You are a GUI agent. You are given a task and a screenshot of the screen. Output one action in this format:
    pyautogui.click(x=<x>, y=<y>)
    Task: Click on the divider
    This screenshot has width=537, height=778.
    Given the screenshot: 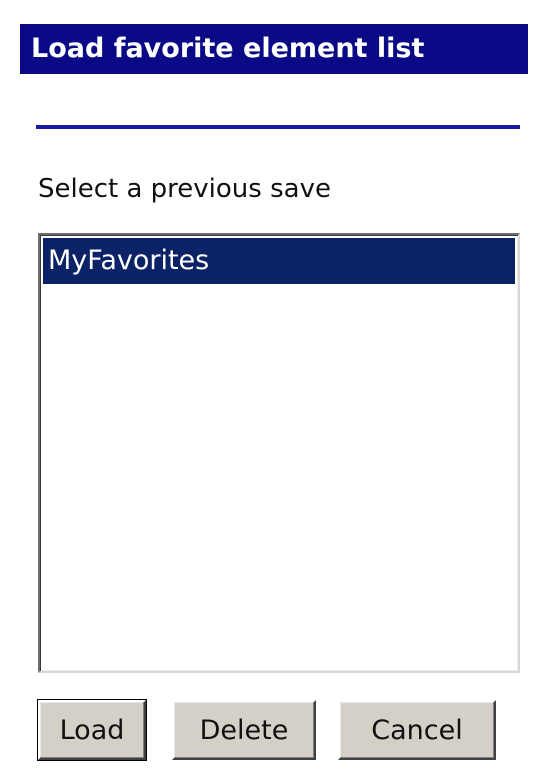 What is the action you would take?
    pyautogui.click(x=278, y=127)
    